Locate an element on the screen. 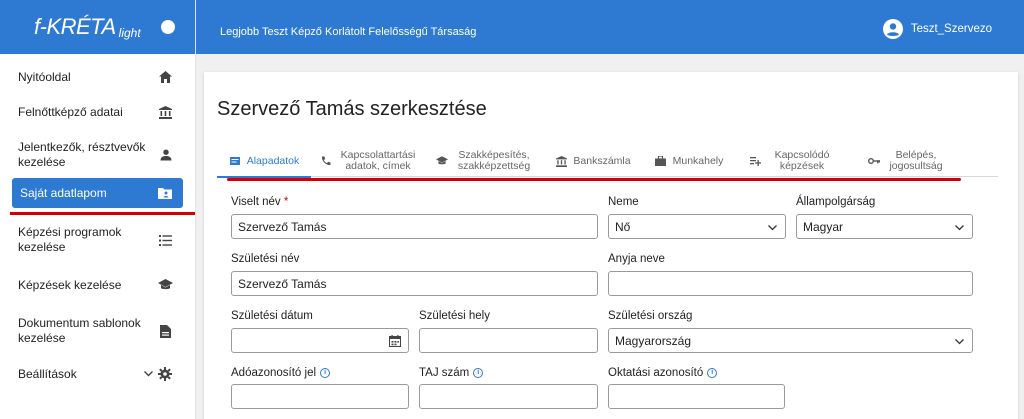 The width and height of the screenshot is (1024, 419). sidebar-item-label: Saját adatlapom is located at coordinates (63, 192).